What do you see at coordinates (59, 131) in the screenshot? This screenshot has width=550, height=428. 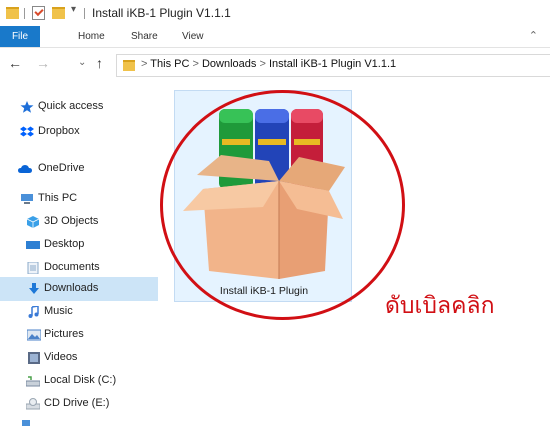 I see `sidebar-item-label: Dropbox` at bounding box center [59, 131].